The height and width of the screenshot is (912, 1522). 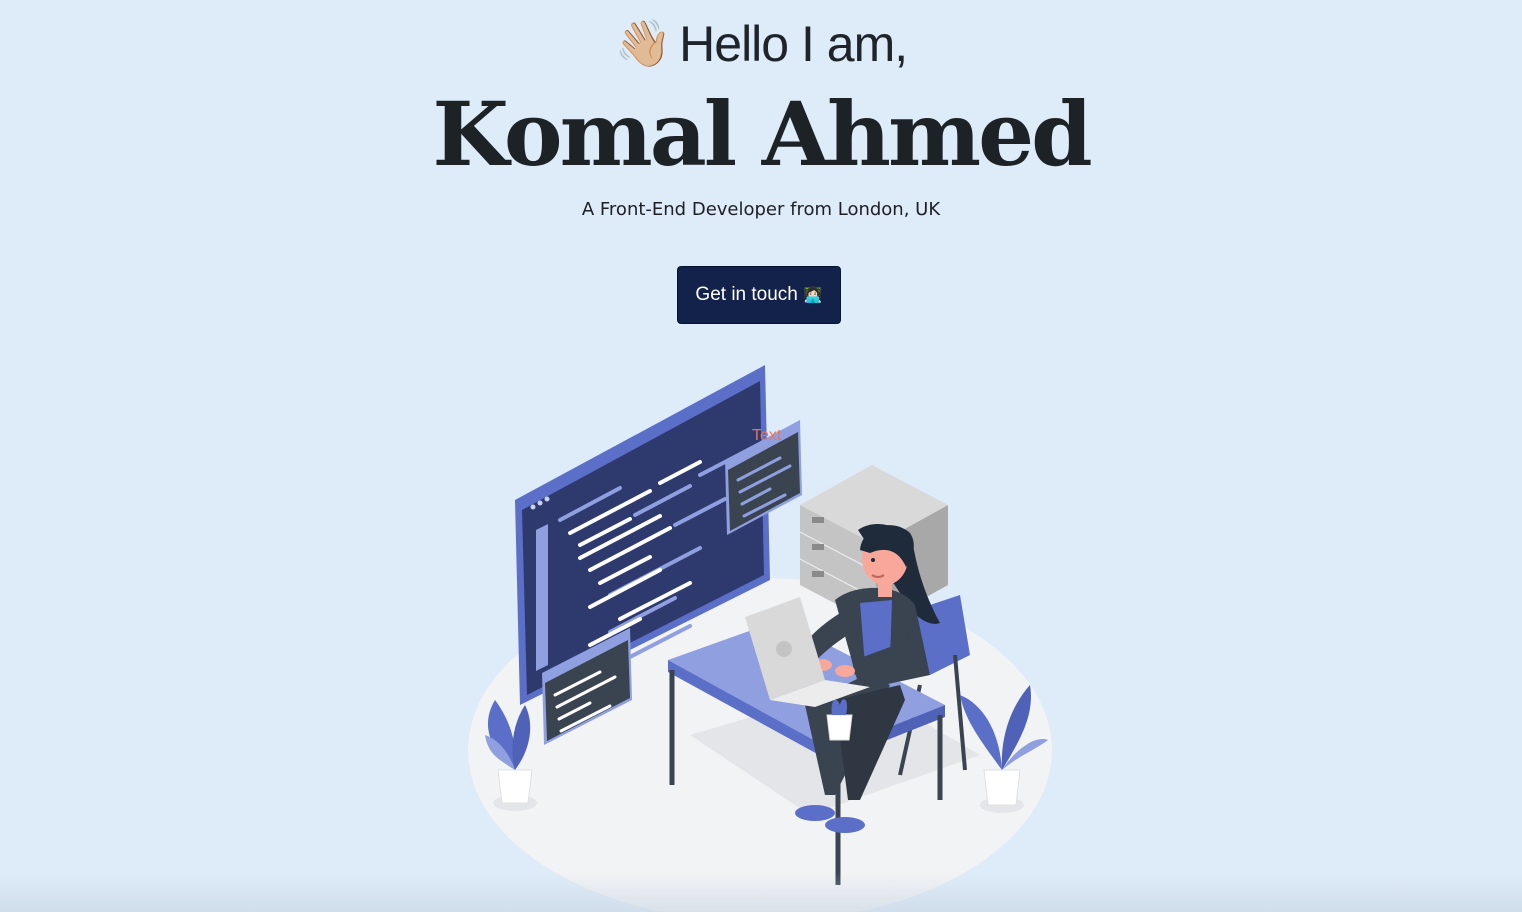 What do you see at coordinates (762, 134) in the screenshot?
I see `hero-name: Komal Ahmed` at bounding box center [762, 134].